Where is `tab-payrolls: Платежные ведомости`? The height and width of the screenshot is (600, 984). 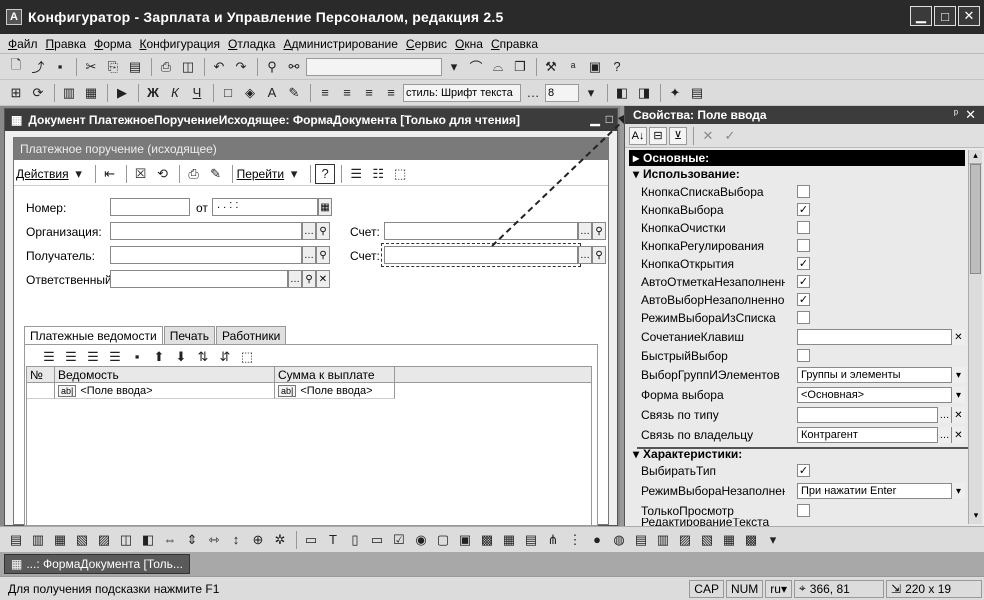 tab-payrolls: Платежные ведомости is located at coordinates (93, 335).